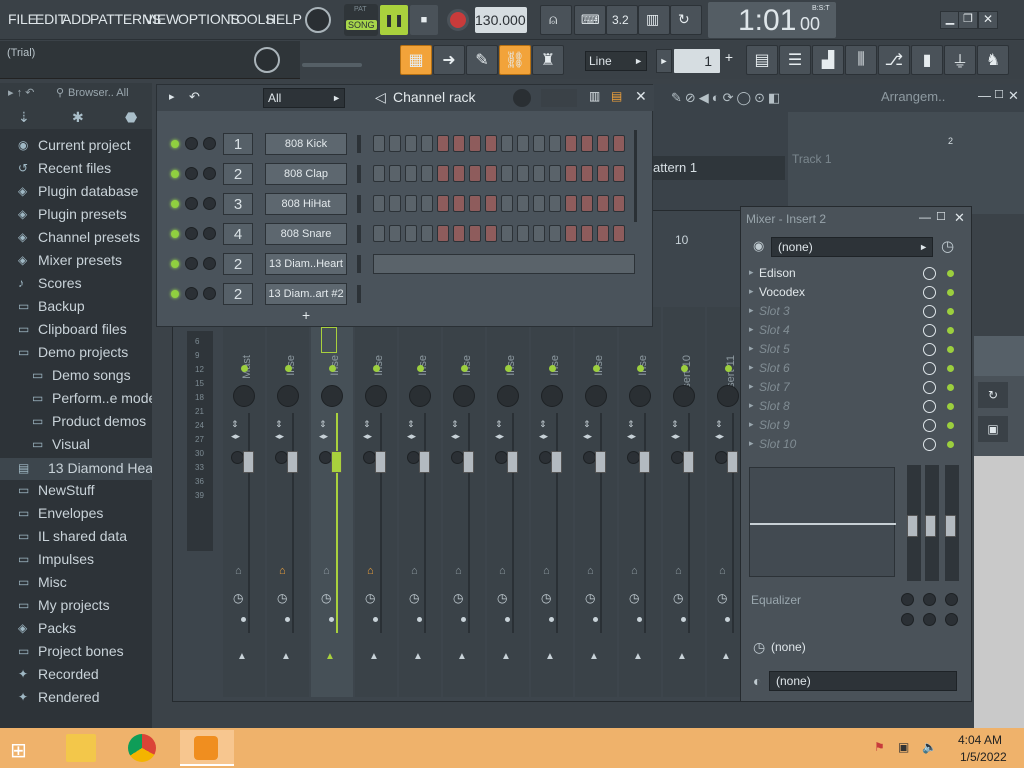  I want to click on start-button: ⊞, so click(22, 750).